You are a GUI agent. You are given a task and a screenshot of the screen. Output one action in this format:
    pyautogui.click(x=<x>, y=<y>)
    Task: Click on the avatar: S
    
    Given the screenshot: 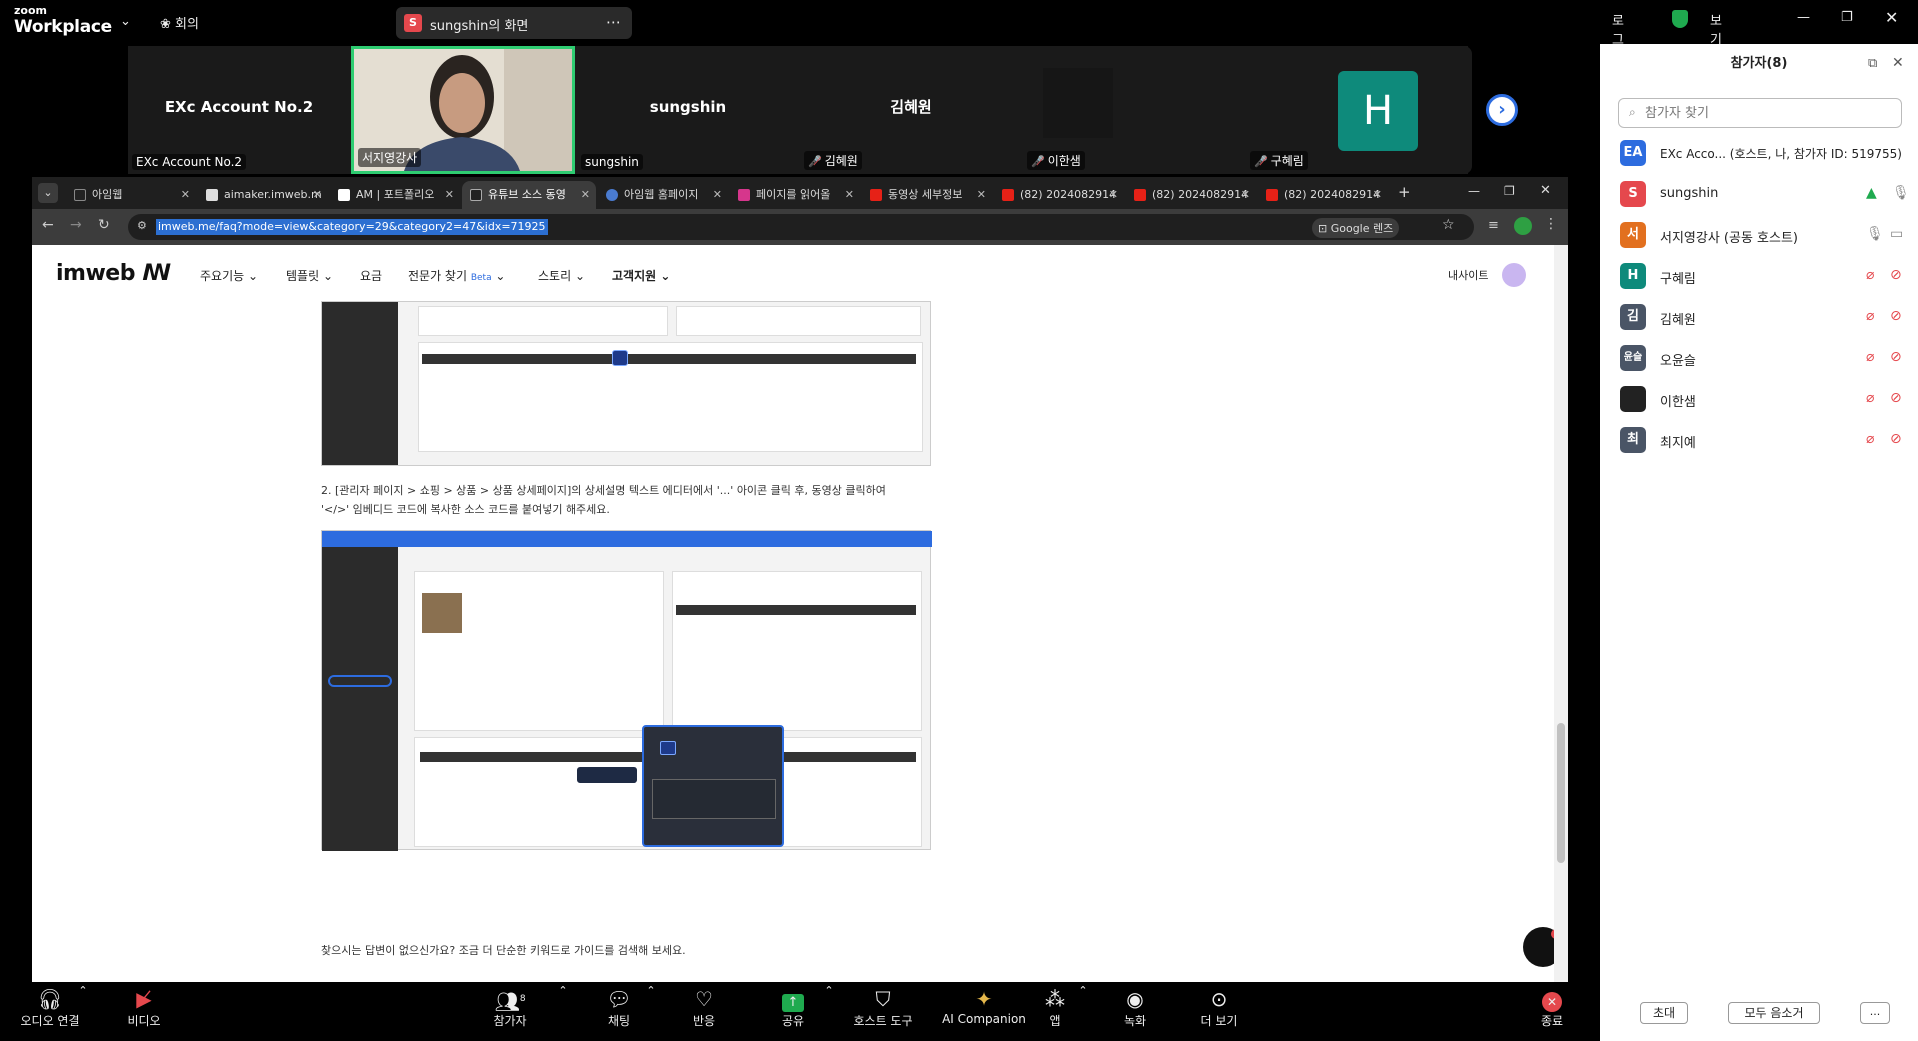 What is the action you would take?
    pyautogui.click(x=1633, y=194)
    